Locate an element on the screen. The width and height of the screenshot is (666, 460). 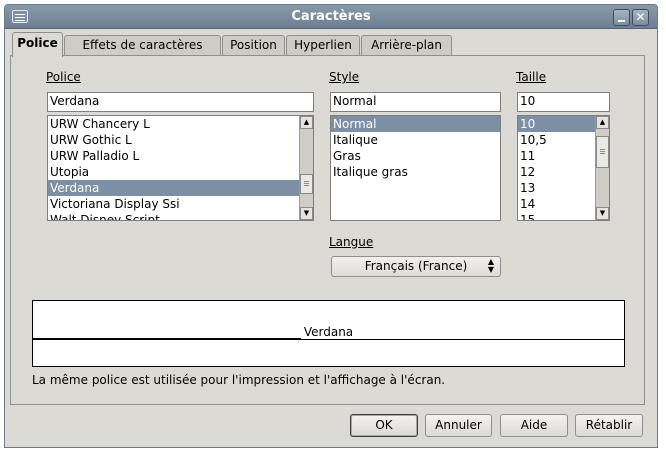
size-list-scrollbar: ▲ ▼ is located at coordinates (602, 168).